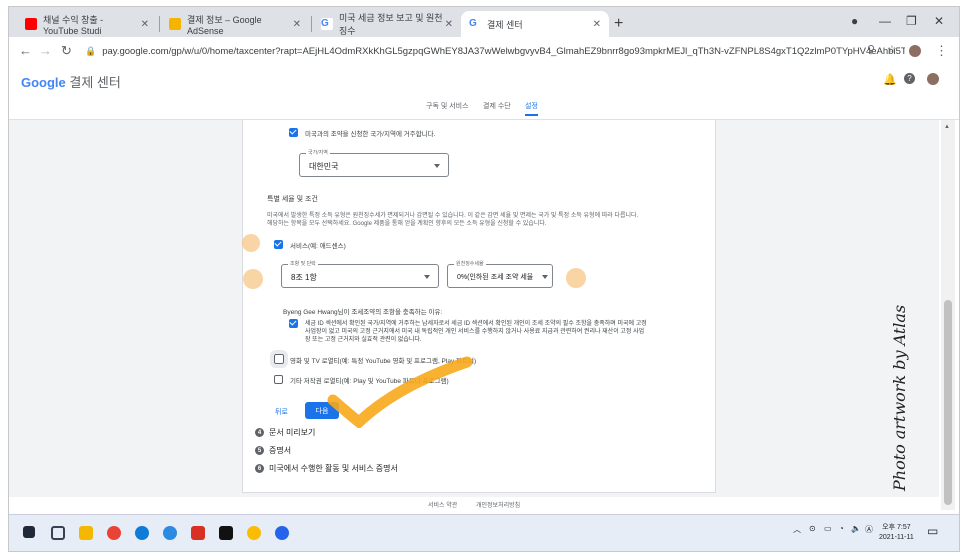  What do you see at coordinates (391, 24) in the screenshot?
I see `tab-label: 미국 세금 정보 보고 및 원천징수` at bounding box center [391, 24].